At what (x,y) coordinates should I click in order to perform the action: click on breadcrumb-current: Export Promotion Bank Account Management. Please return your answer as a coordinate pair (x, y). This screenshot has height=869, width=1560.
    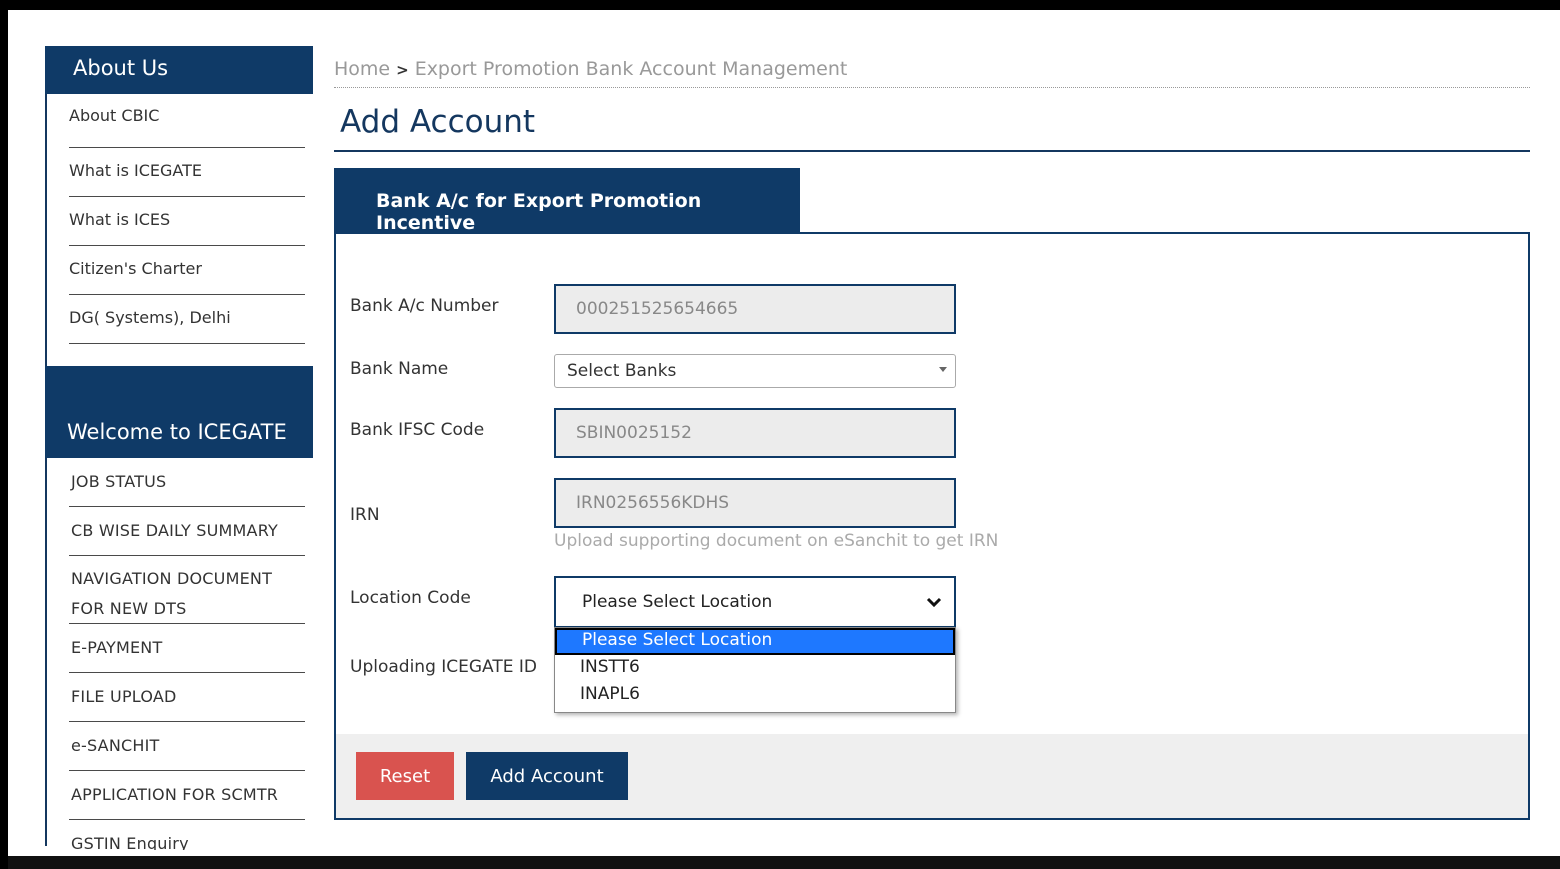
    Looking at the image, I should click on (631, 69).